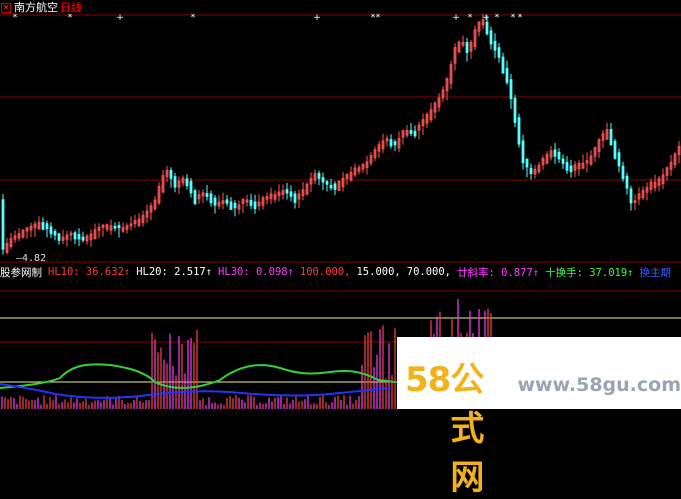  I want to click on indicator-value: 十换手: 37.019↑, so click(589, 272).